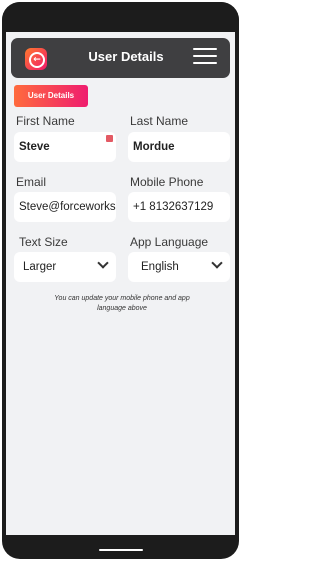 The height and width of the screenshot is (561, 320). Describe the element at coordinates (205, 57) in the screenshot. I see `hamburger-menu-icon` at that location.